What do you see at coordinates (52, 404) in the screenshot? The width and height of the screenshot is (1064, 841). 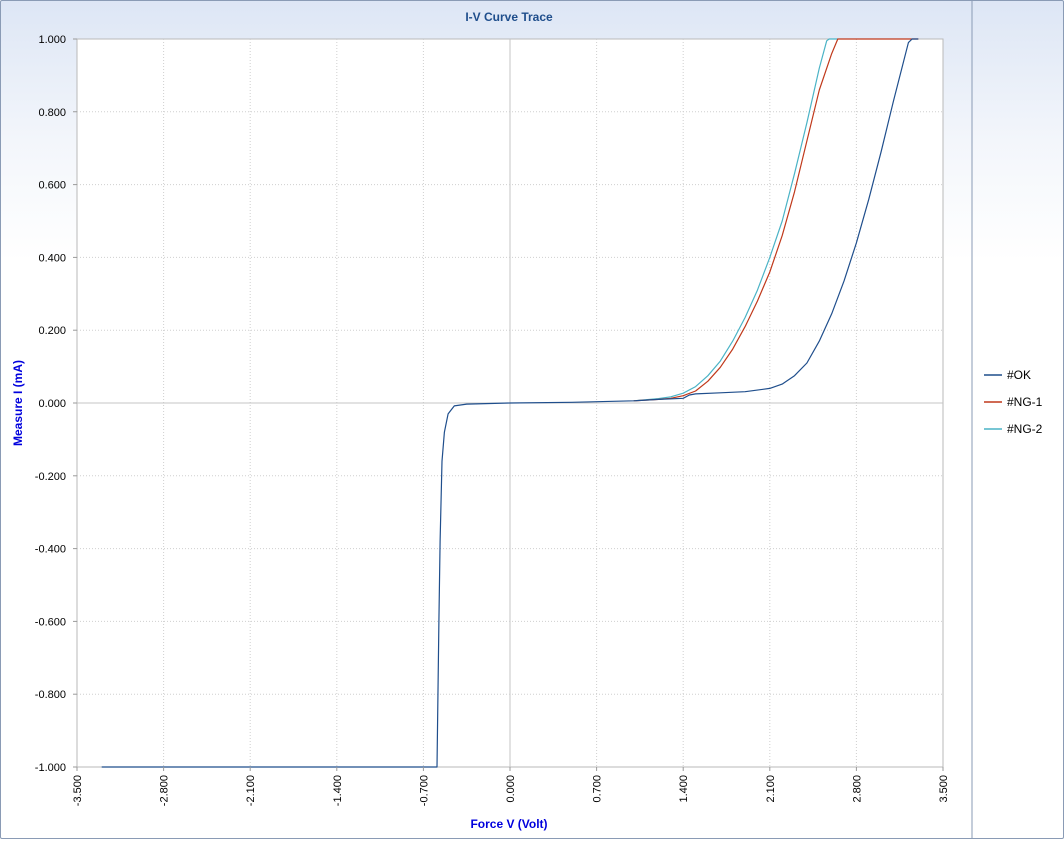 I see `y-tick-label: 0.000` at bounding box center [52, 404].